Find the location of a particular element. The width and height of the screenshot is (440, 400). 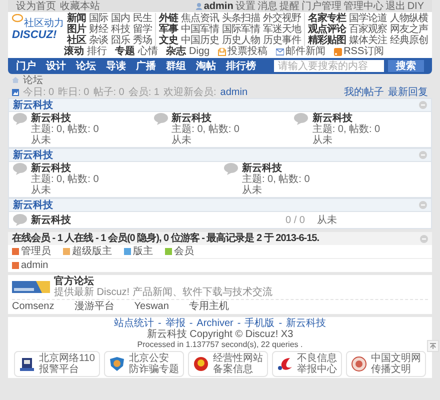

header-link: 杂志 is located at coordinates (176, 51).